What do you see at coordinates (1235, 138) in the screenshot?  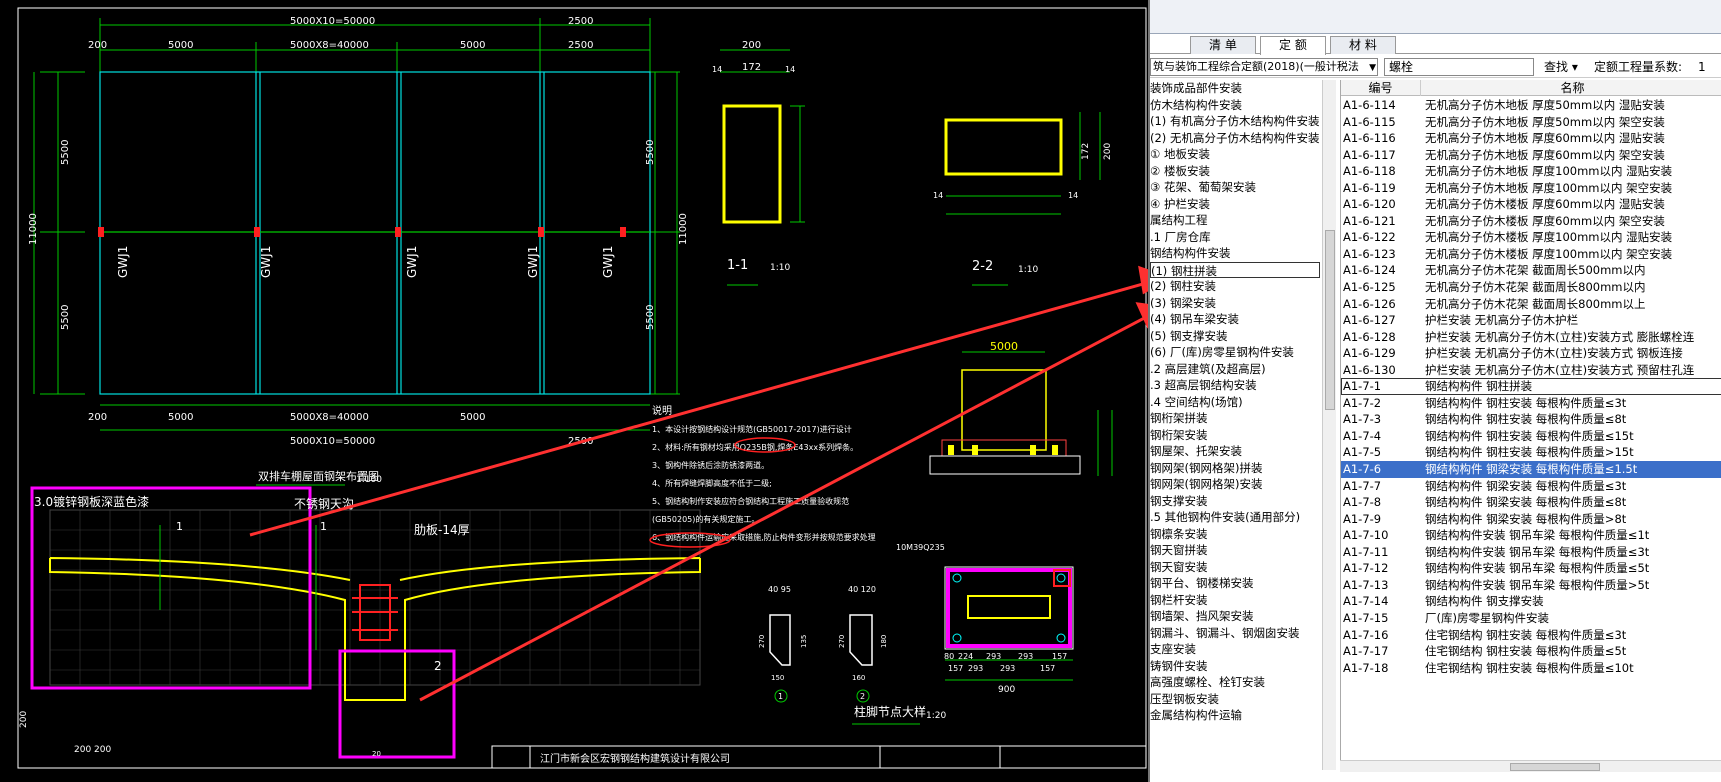 I see `tree-item: (2) 无机高分子仿木结构构件安装` at bounding box center [1235, 138].